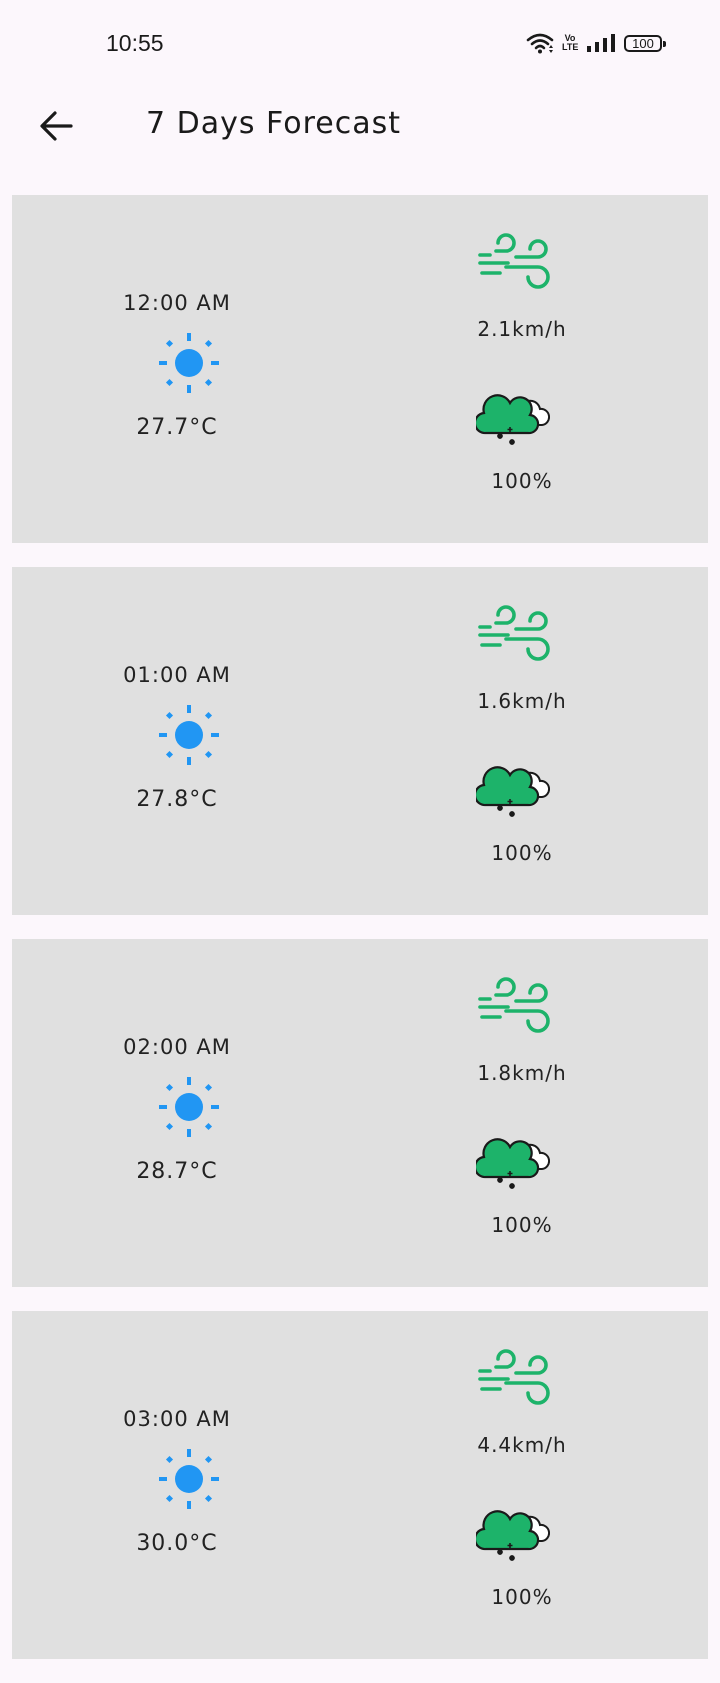  I want to click on forecast-wind-speed: 4.4km/h, so click(522, 1445).